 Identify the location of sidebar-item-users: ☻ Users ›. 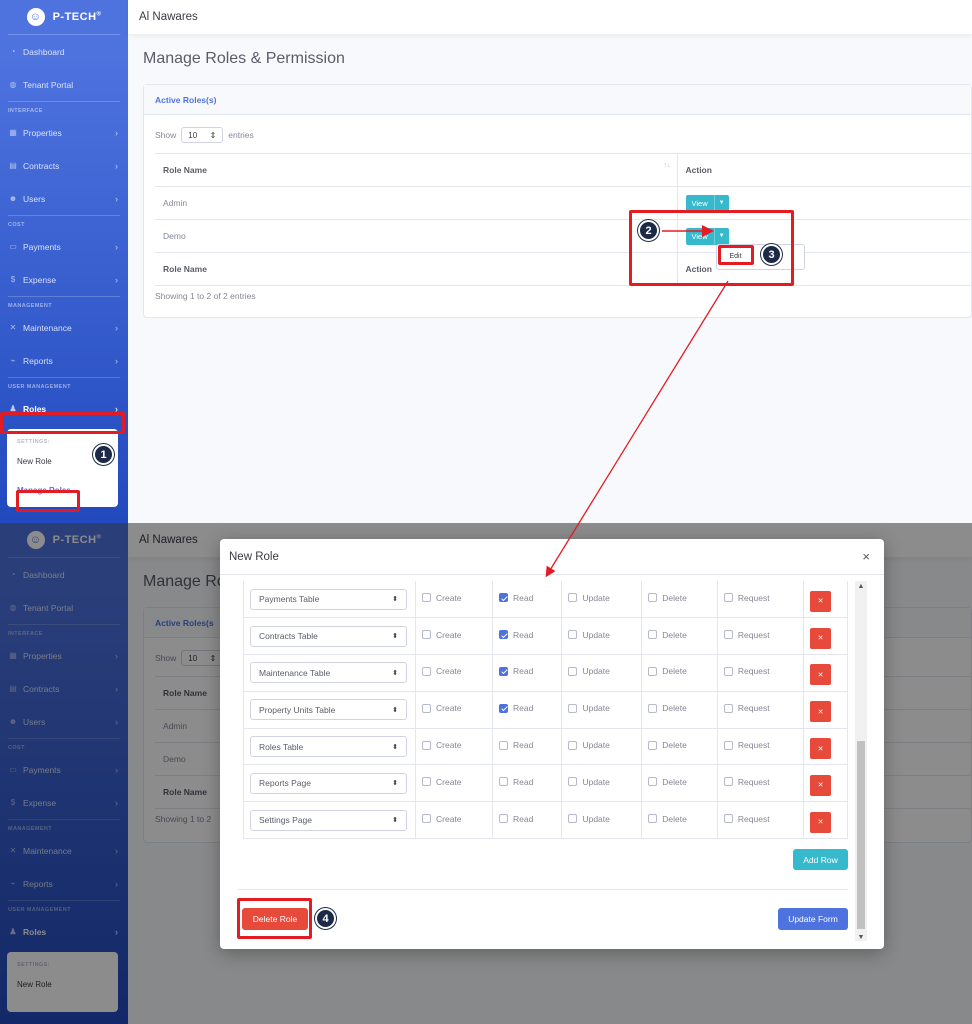
(64, 198).